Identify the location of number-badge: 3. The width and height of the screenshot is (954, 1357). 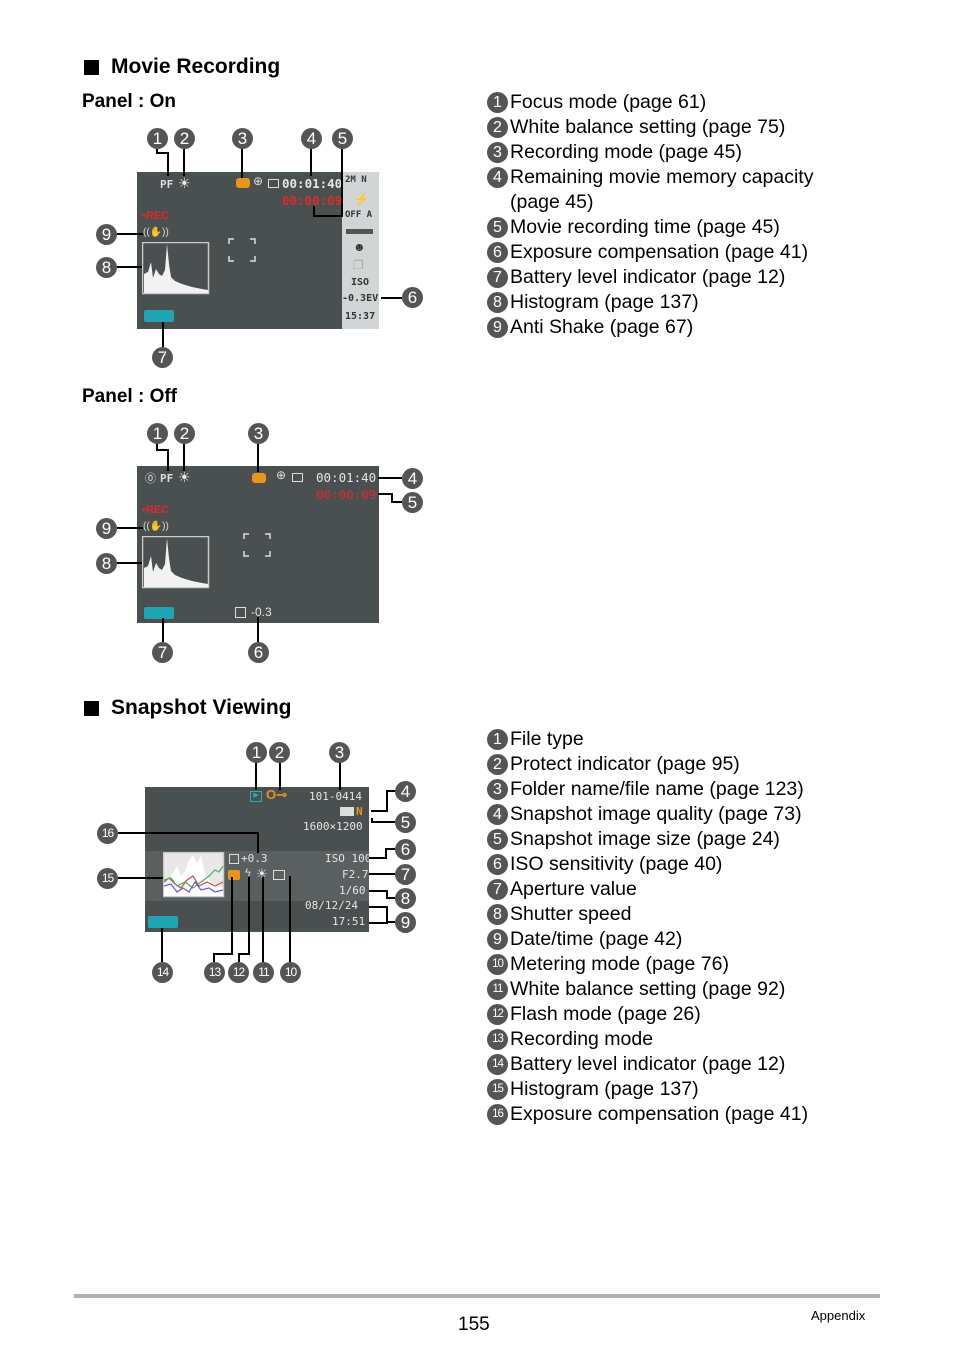
(497, 789).